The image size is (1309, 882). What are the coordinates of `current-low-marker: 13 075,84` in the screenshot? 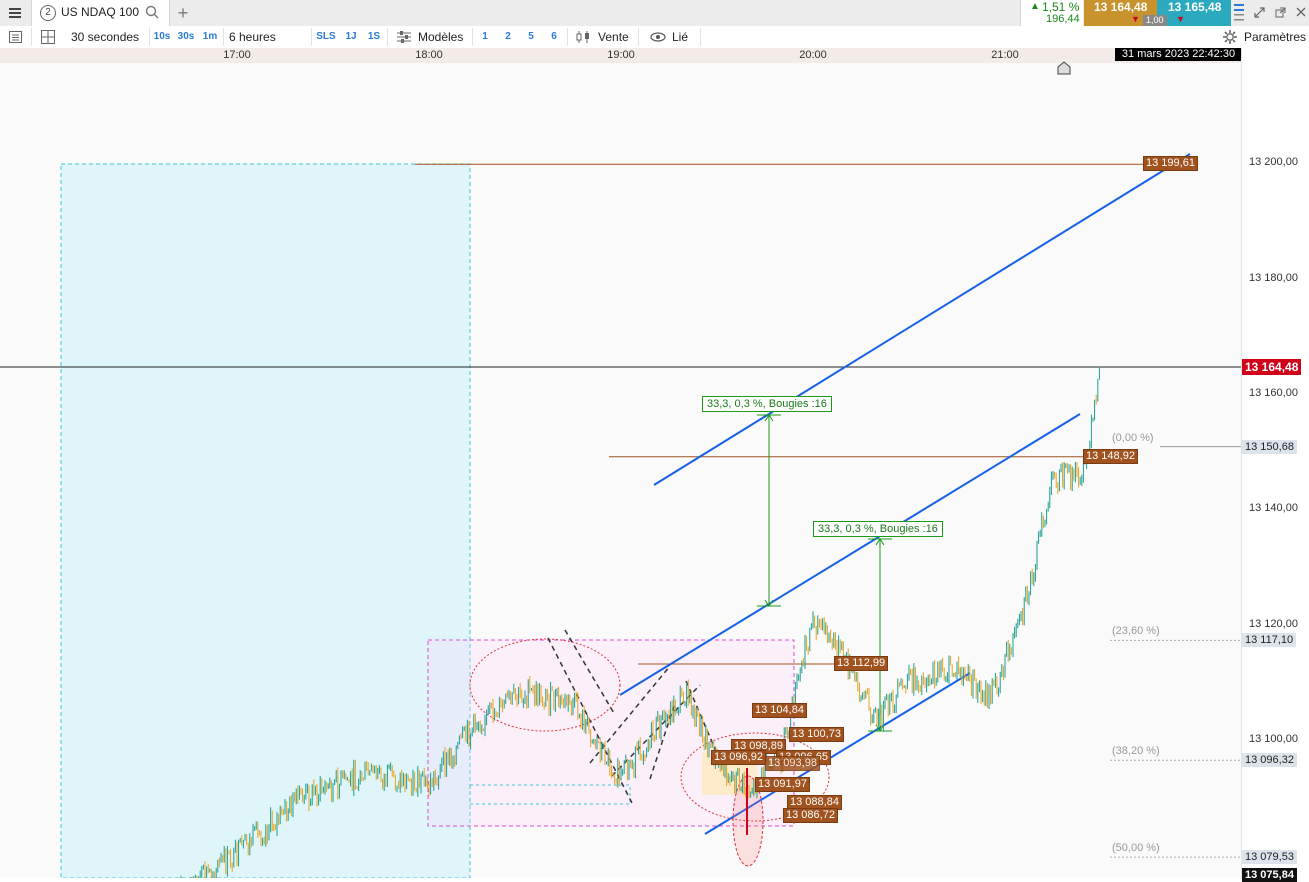 It's located at (1269, 875).